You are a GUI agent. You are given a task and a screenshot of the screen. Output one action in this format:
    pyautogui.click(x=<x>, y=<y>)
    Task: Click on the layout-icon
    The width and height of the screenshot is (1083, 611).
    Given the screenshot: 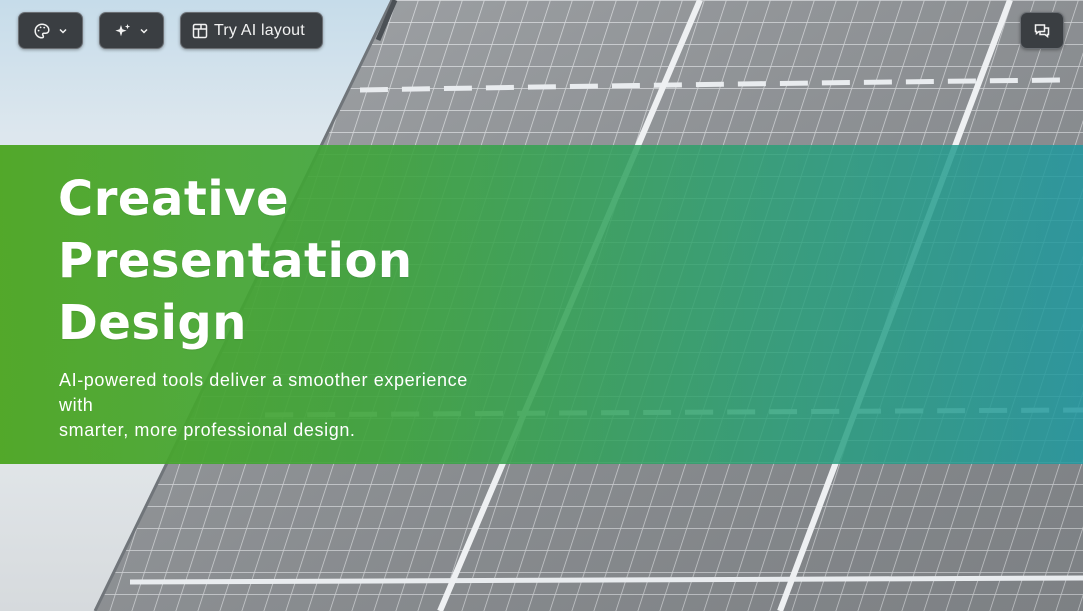 What is the action you would take?
    pyautogui.click(x=200, y=31)
    